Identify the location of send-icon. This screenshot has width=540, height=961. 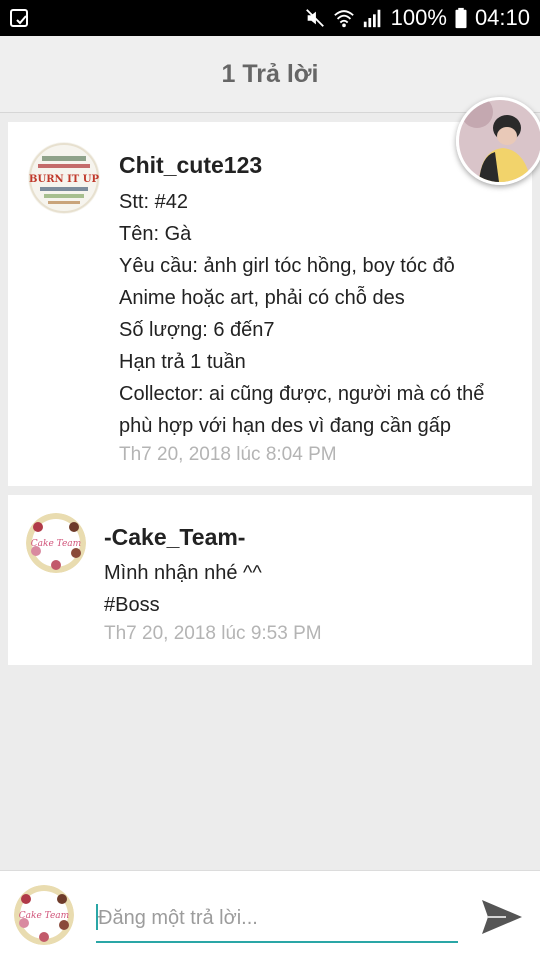
(502, 917).